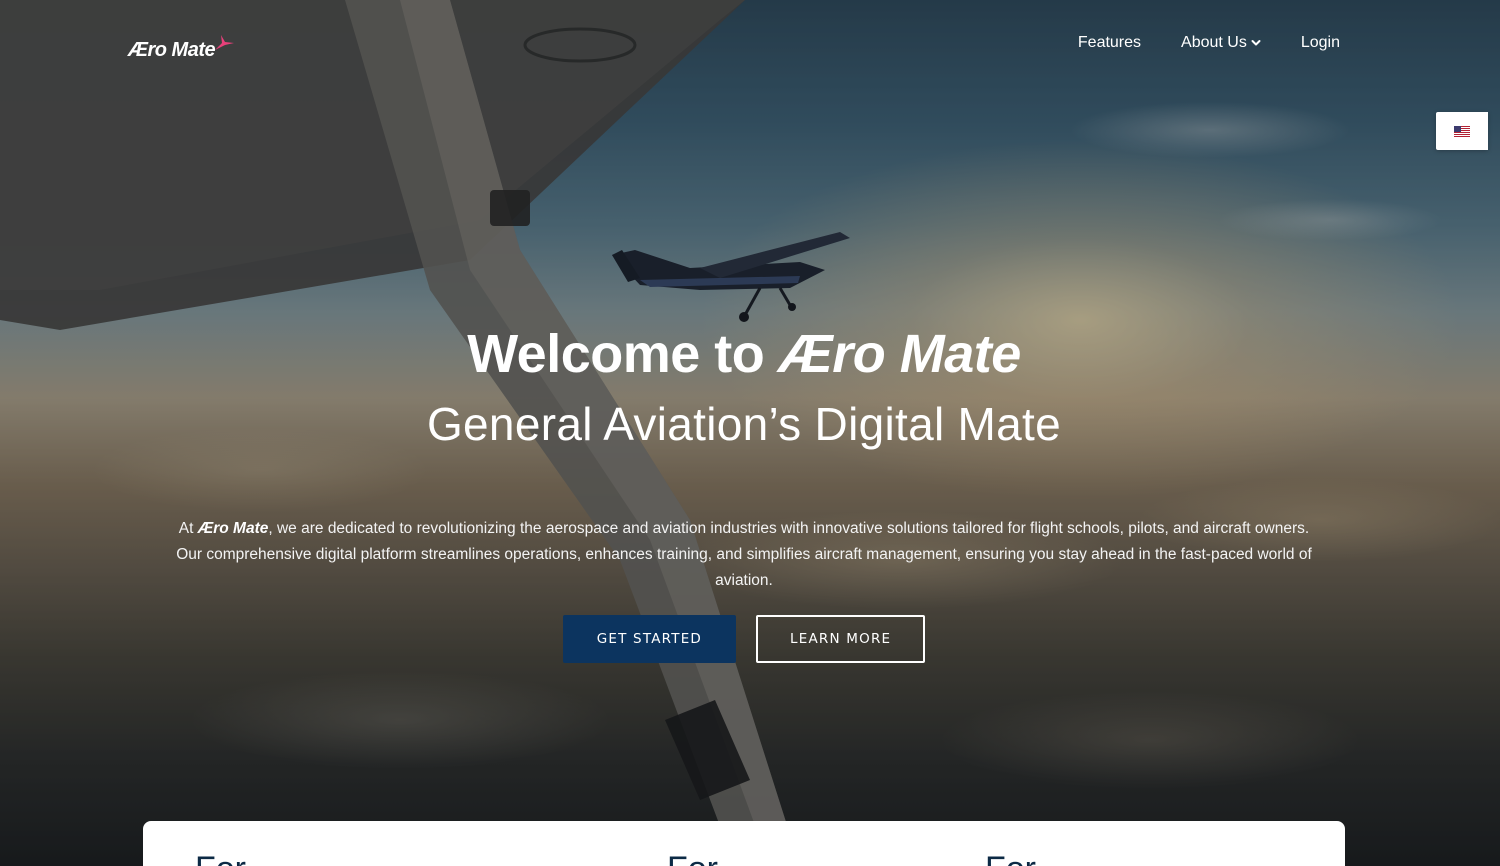 The image size is (1500, 866). I want to click on logo-text: Æro Mate, so click(172, 50).